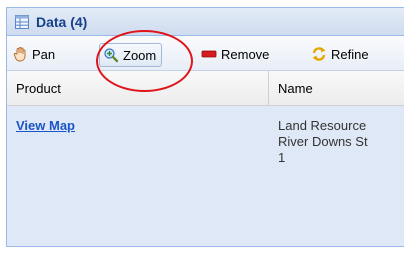  I want to click on view-map-link: View Map, so click(45, 125).